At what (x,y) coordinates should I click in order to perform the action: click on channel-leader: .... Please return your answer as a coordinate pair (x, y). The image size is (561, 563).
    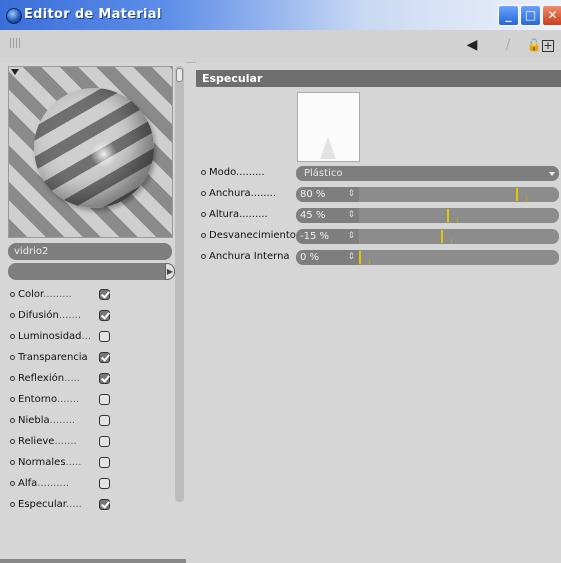
    Looking at the image, I should click on (86, 336).